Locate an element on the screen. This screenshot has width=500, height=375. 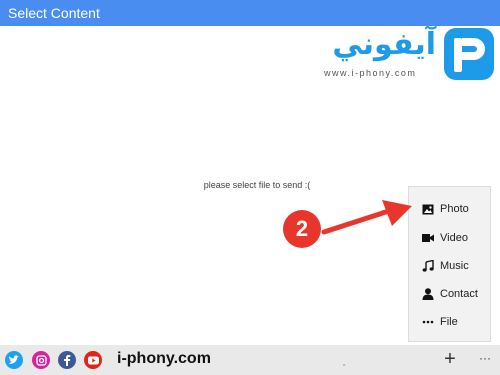
scroll-indicator-icon: ˆ is located at coordinates (344, 368).